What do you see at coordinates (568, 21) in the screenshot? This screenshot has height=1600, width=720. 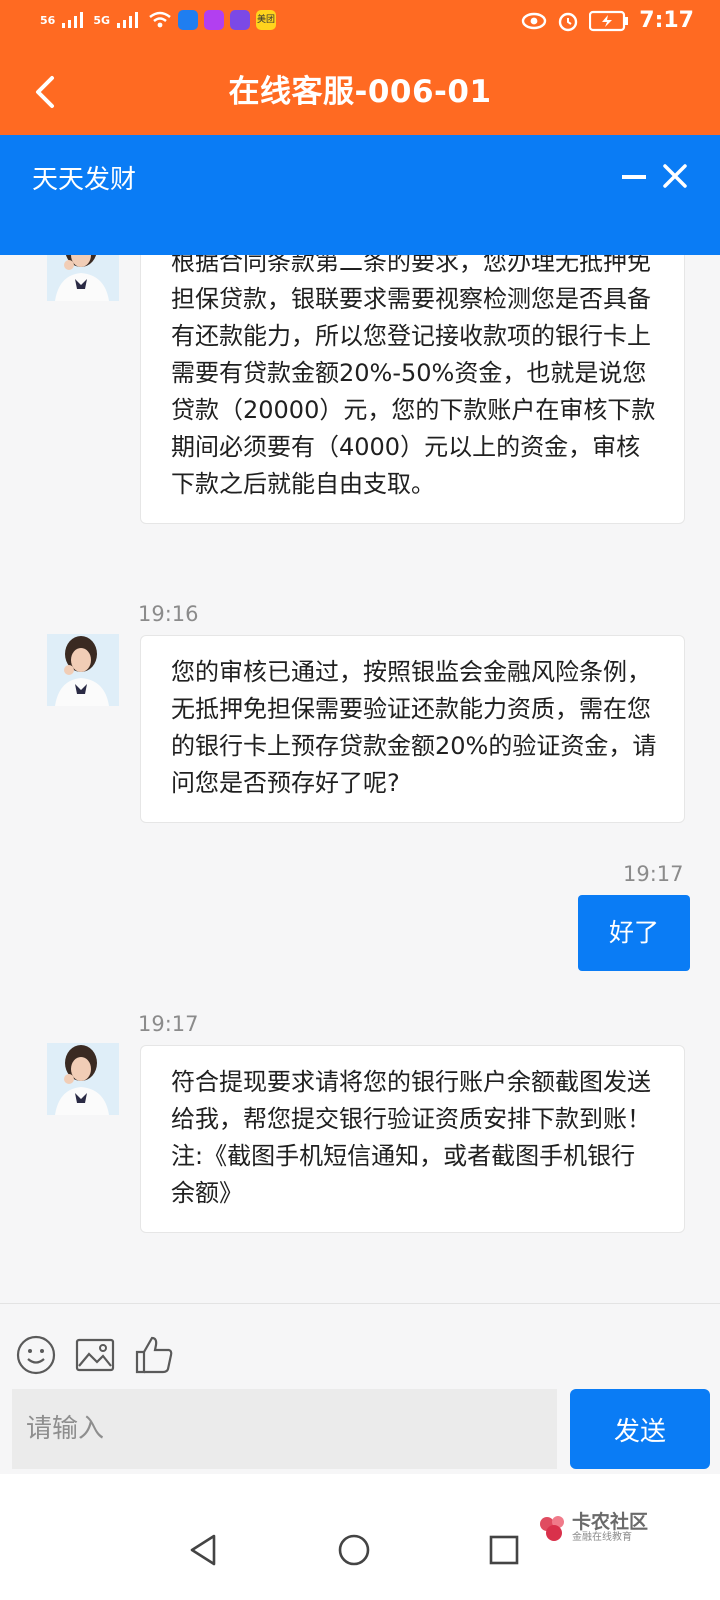 I see `alarm-icon` at bounding box center [568, 21].